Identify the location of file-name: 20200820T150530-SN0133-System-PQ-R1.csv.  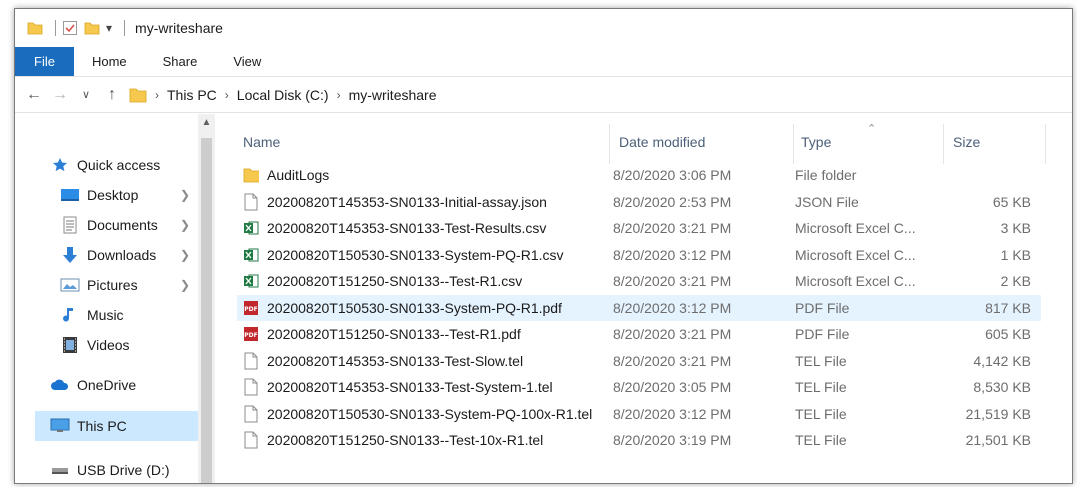
(415, 254).